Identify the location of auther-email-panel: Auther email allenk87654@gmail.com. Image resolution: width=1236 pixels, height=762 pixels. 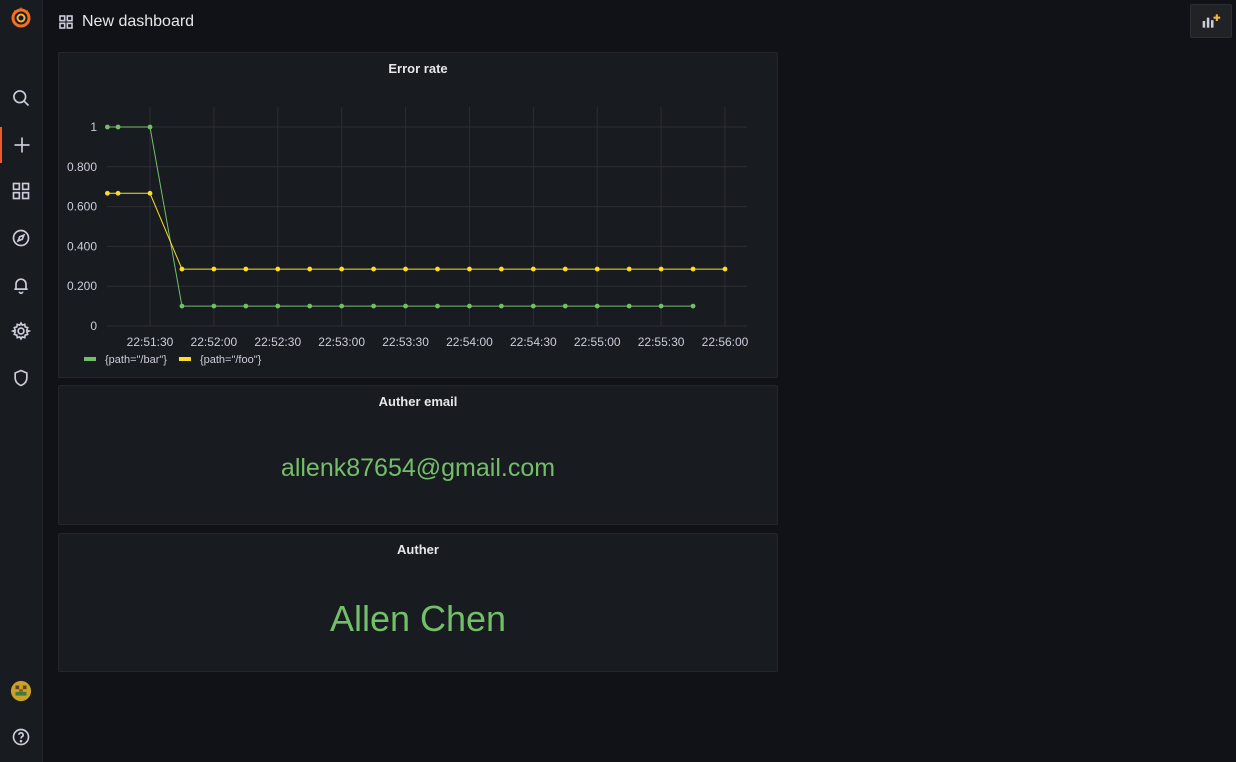
(418, 455).